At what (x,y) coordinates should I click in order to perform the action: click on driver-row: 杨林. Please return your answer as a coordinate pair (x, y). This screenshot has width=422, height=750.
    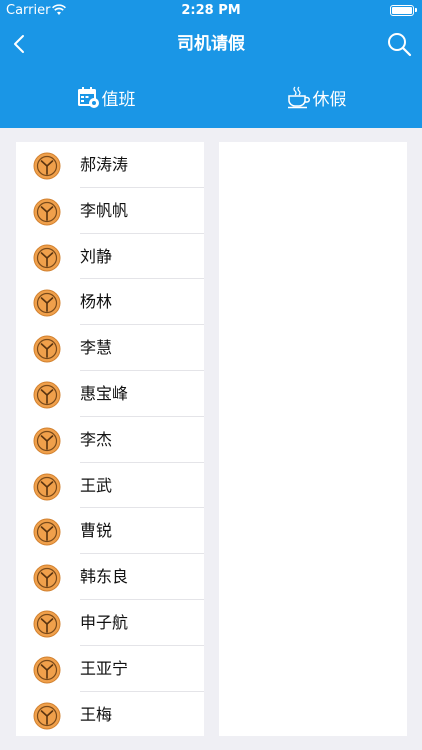
    Looking at the image, I should click on (110, 302).